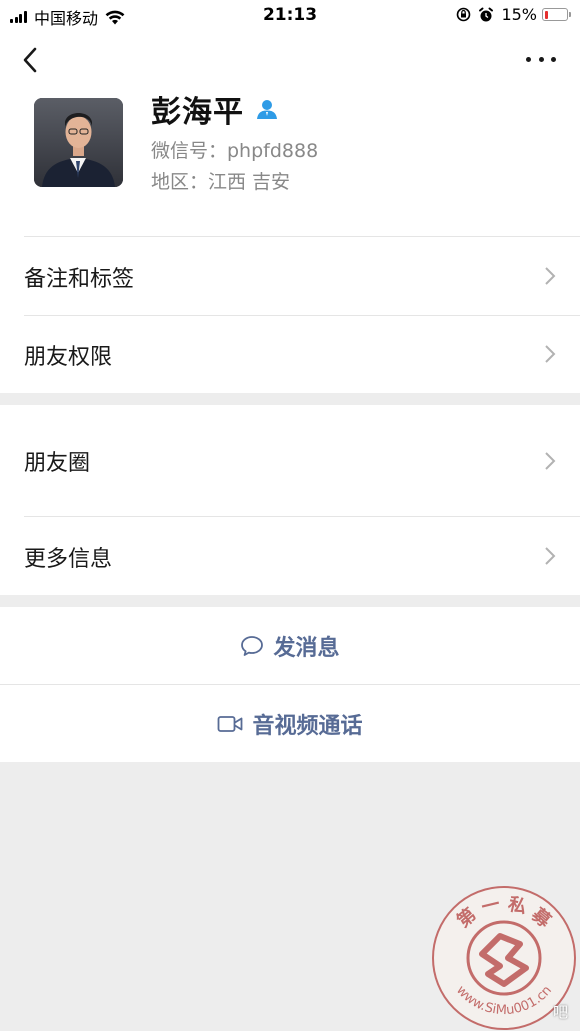 Image resolution: width=580 pixels, height=1031 pixels. Describe the element at coordinates (528, 59) in the screenshot. I see `more-dots-icon` at that location.